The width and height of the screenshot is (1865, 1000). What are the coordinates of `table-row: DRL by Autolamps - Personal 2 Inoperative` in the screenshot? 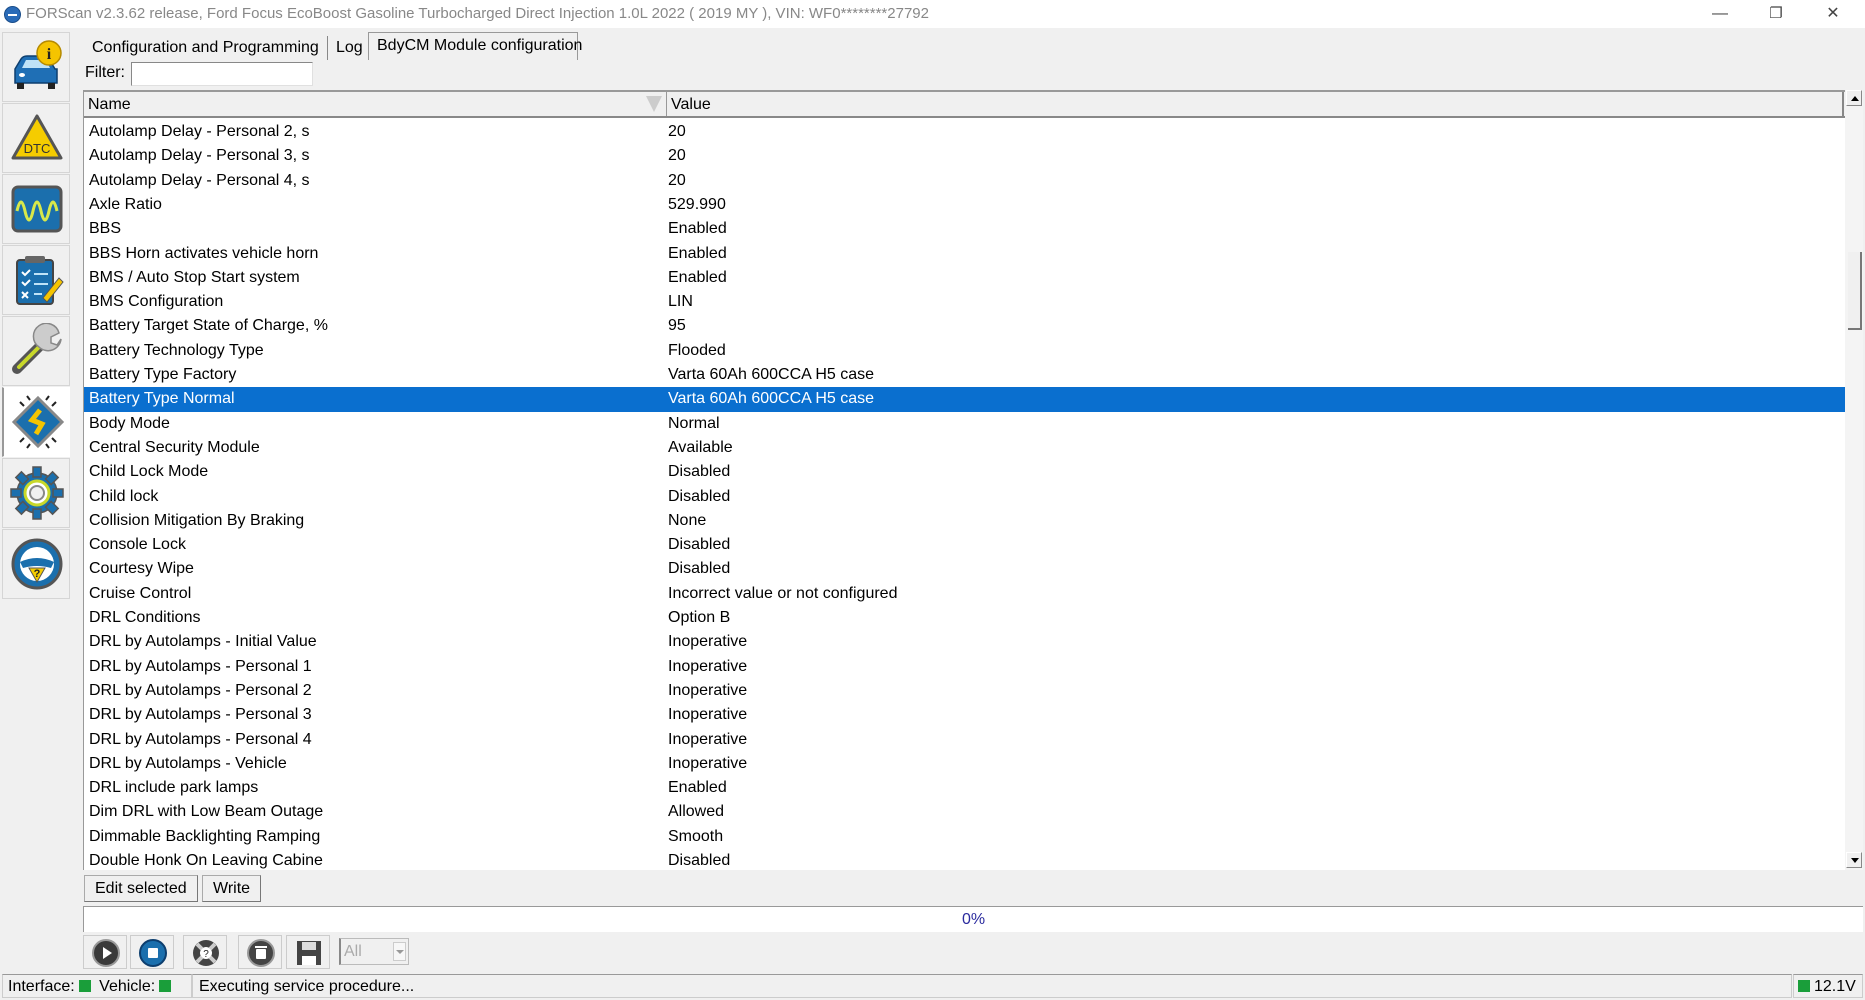 It's located at (965, 691).